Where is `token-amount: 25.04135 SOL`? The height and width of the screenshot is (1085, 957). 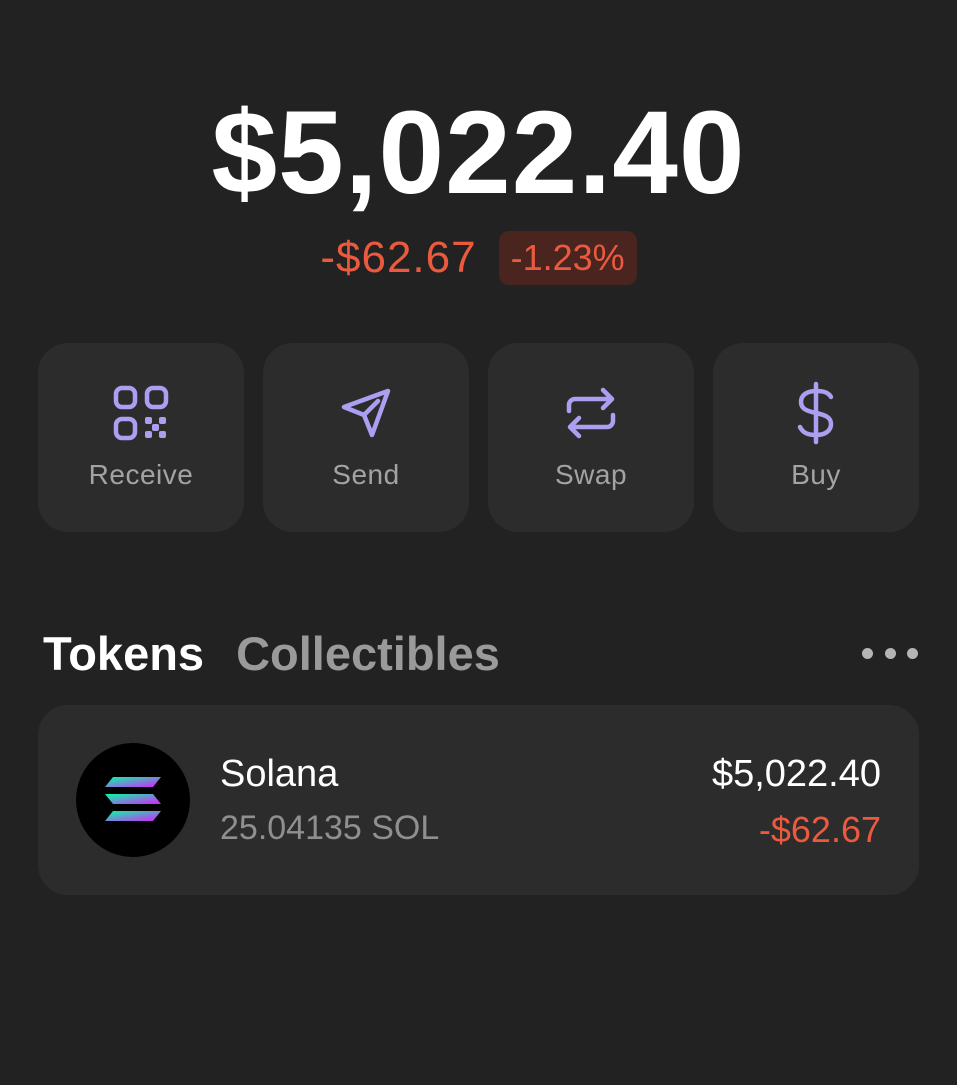 token-amount: 25.04135 SOL is located at coordinates (330, 828).